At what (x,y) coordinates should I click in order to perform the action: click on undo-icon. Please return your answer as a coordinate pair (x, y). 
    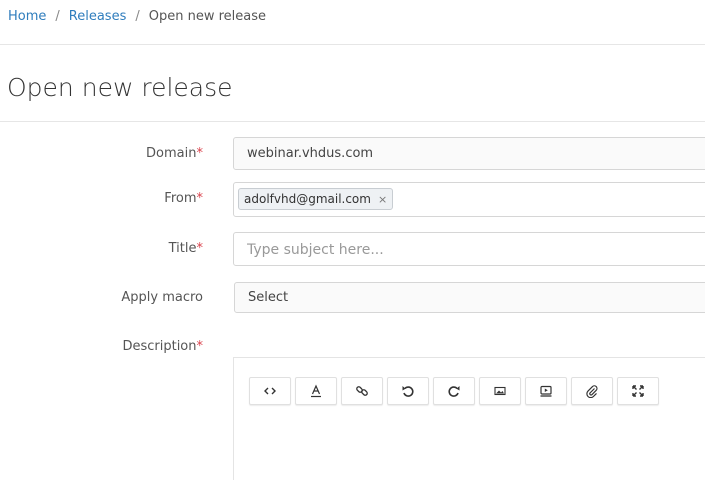
    Looking at the image, I should click on (408, 391).